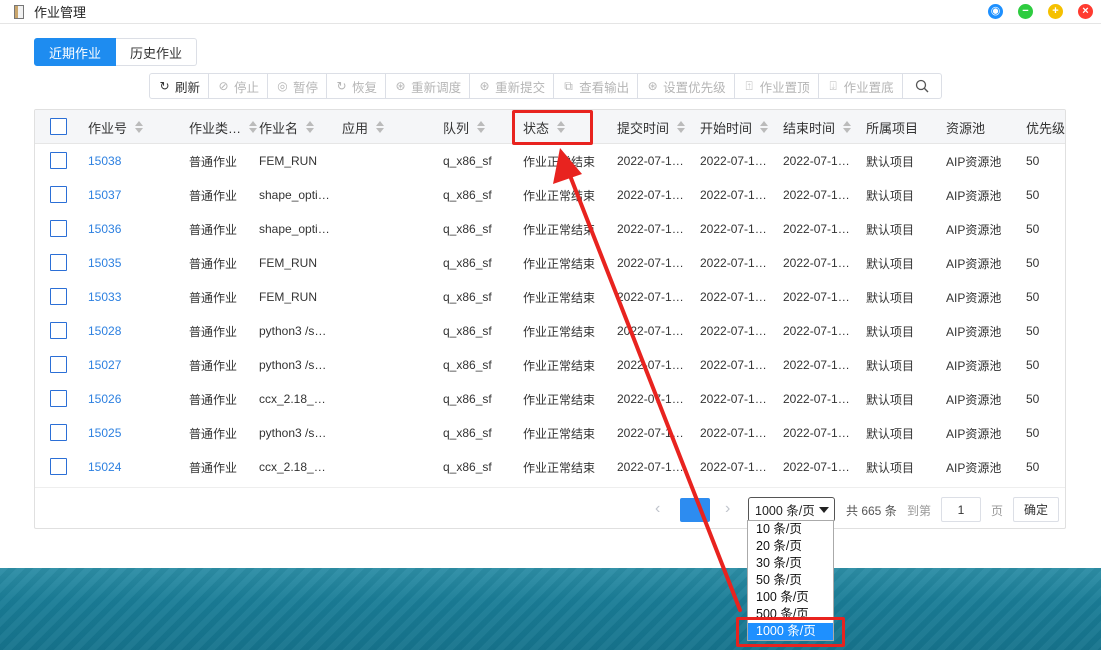 The image size is (1101, 650). I want to click on page-size-option: 100 条/页, so click(790, 597).